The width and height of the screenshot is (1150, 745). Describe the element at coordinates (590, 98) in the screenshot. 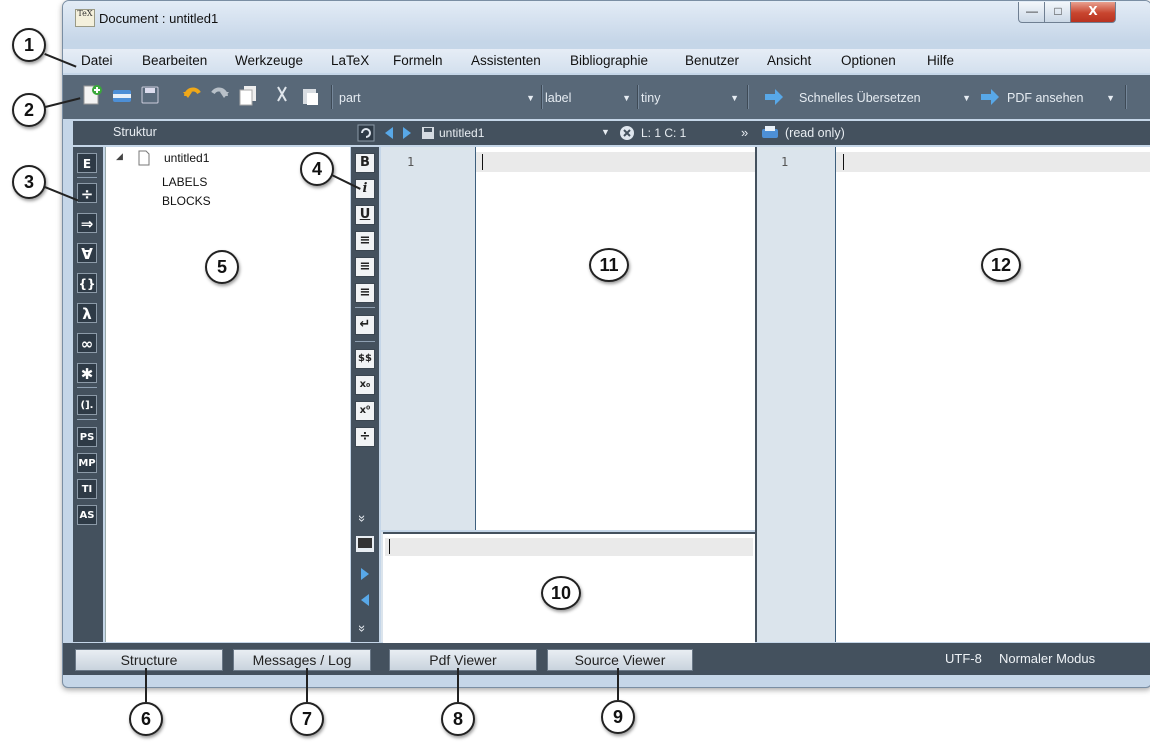

I see `references-combo: label ▼` at that location.